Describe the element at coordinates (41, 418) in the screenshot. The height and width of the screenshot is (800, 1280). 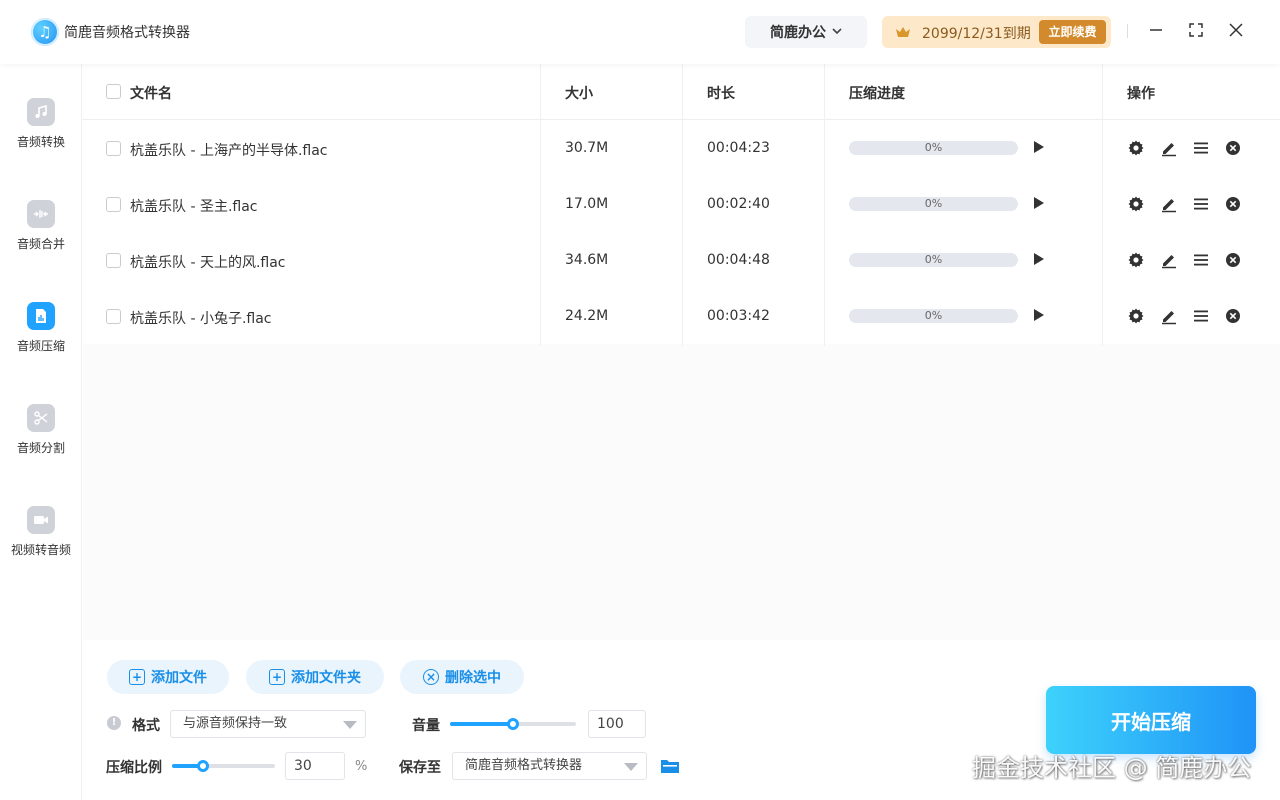
I see `scissors-icon` at that location.